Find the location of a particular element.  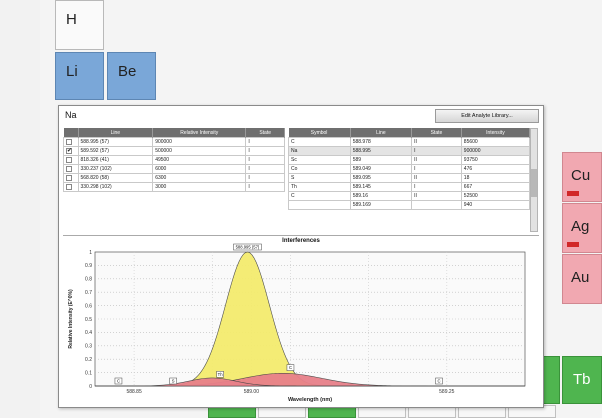

peak-marker-label: Th is located at coordinates (221, 374).